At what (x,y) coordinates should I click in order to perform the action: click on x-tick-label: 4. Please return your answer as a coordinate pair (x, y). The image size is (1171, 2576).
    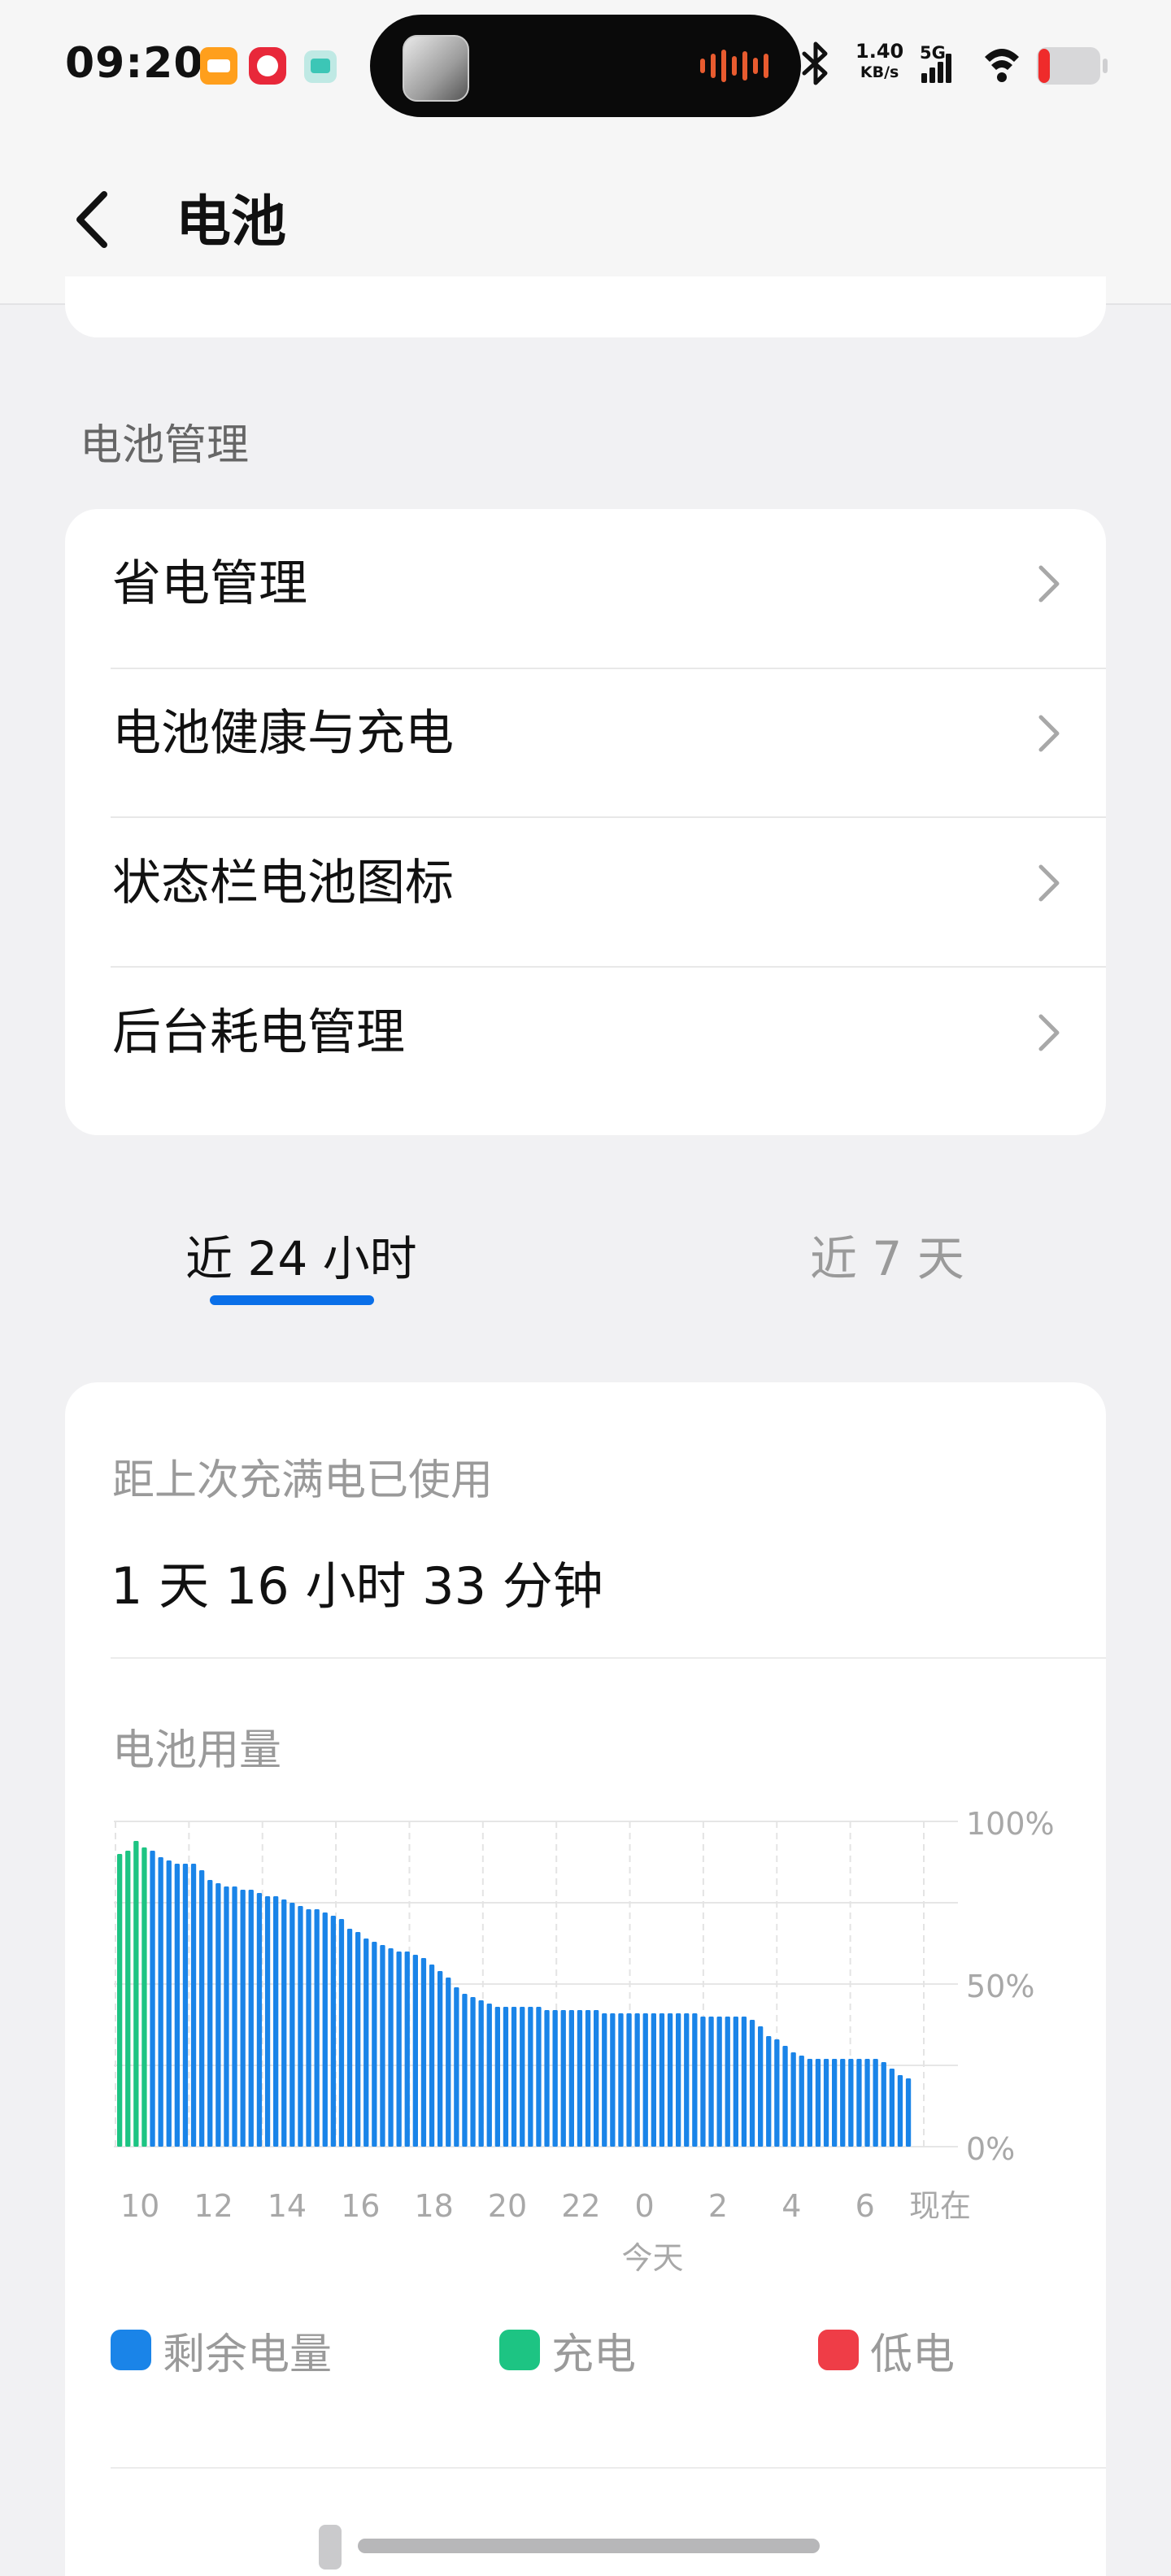
    Looking at the image, I should click on (791, 2206).